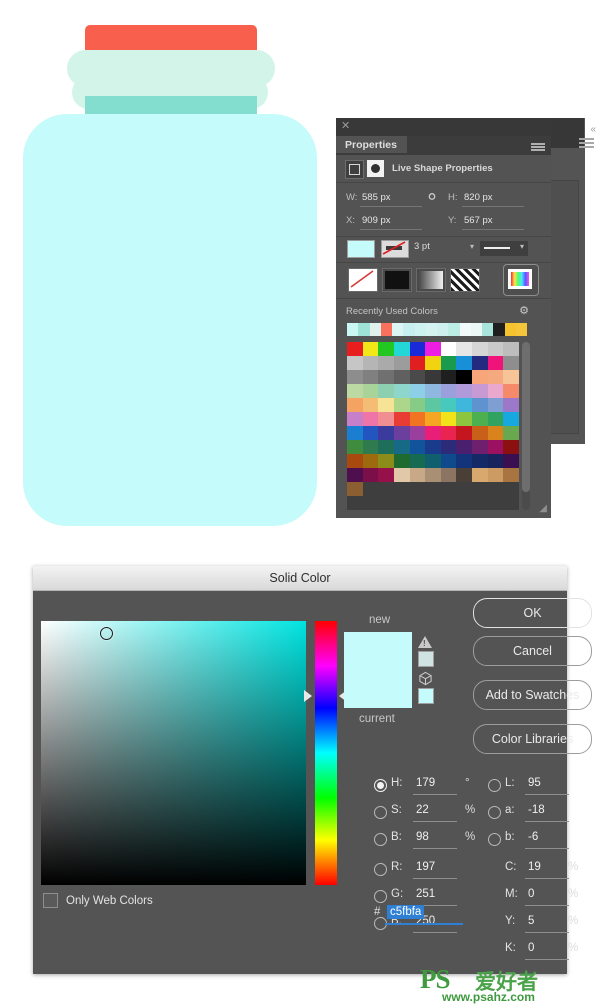 The width and height of the screenshot is (600, 1008). I want to click on radio-b, so click(494, 839).